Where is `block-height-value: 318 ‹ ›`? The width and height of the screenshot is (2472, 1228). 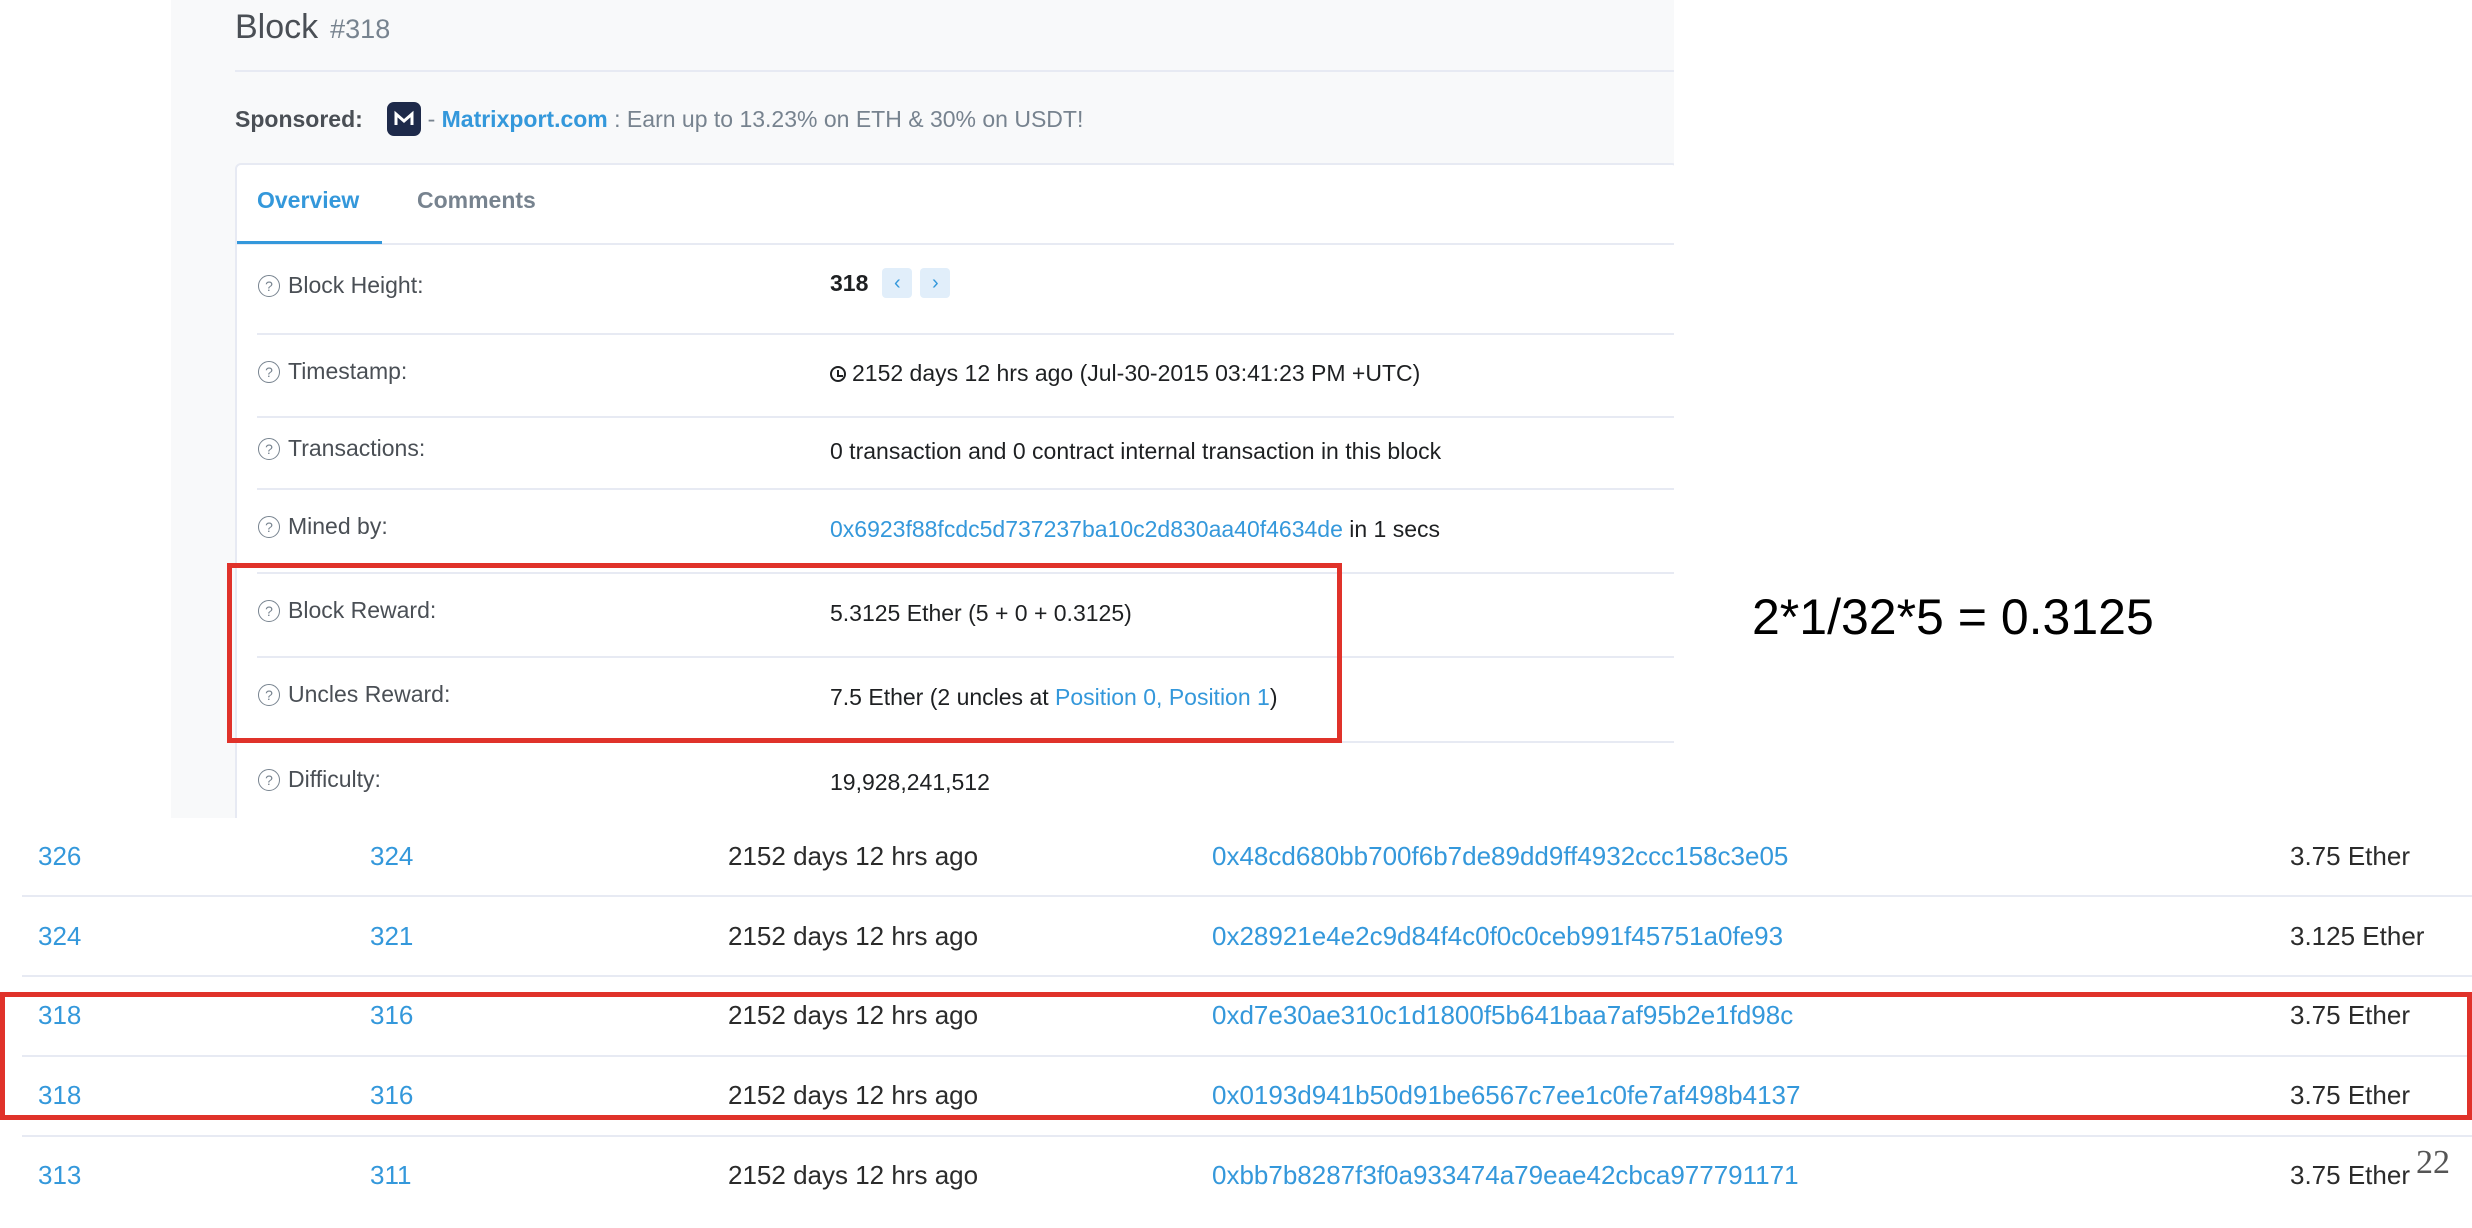
block-height-value: 318 ‹ › is located at coordinates (890, 283).